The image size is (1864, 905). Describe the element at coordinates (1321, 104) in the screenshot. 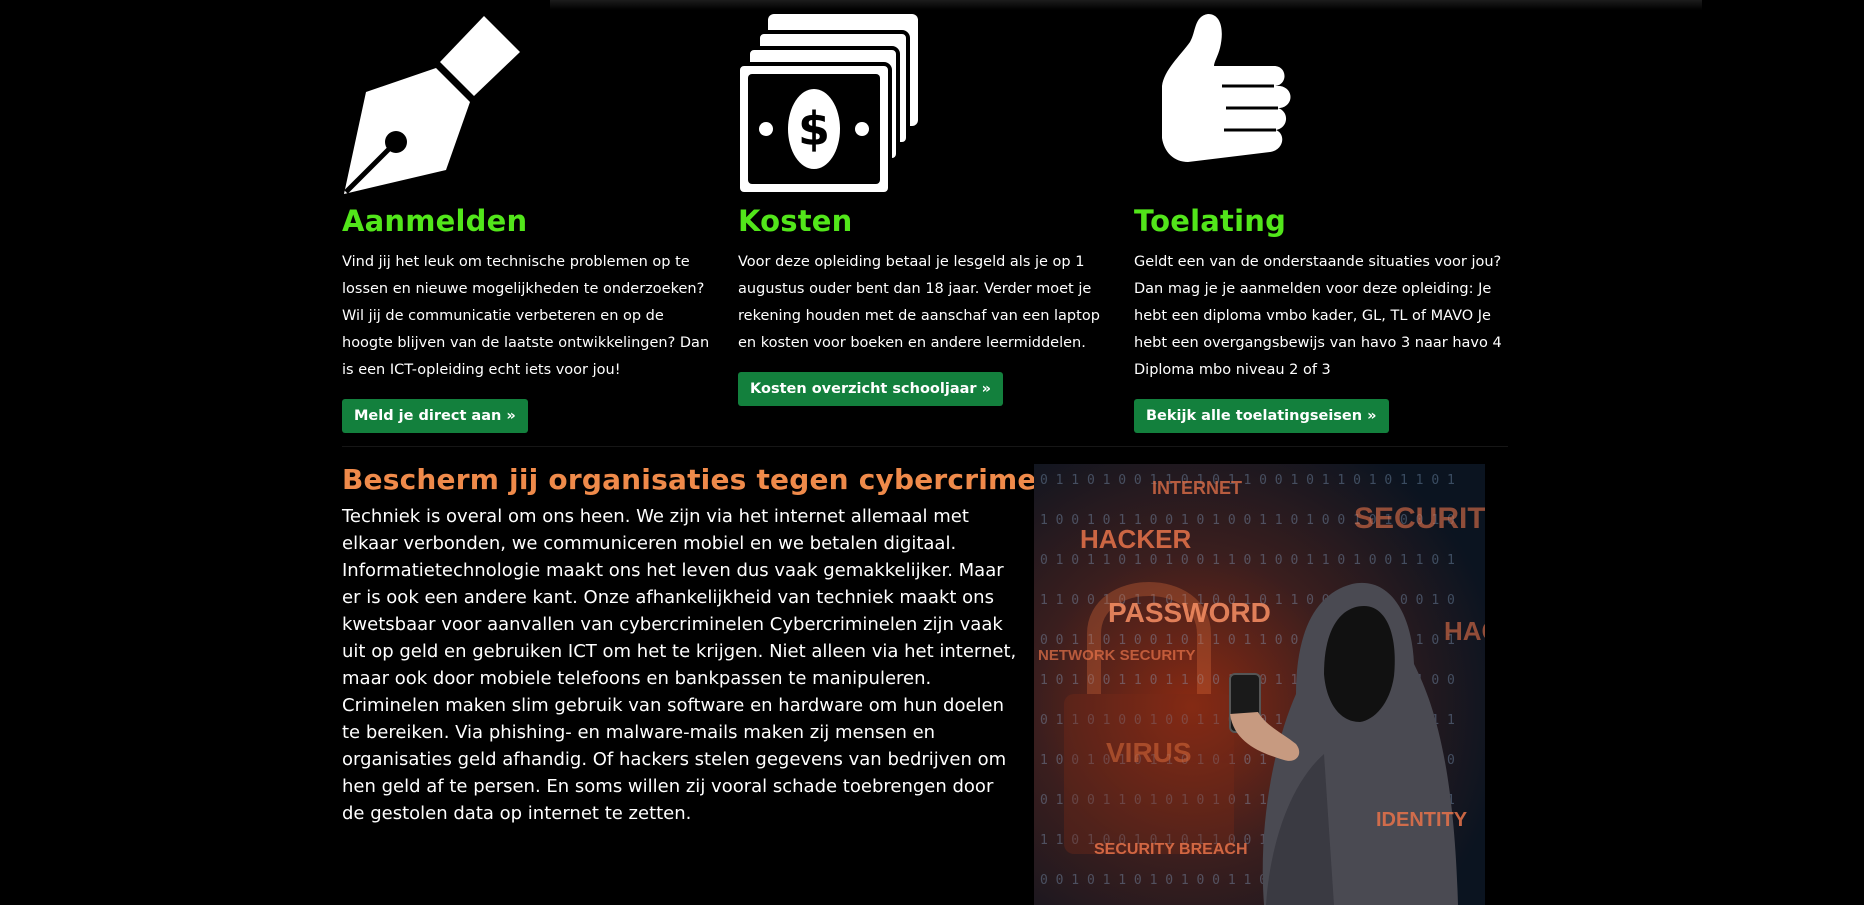

I see `thumbs-up-icon` at that location.